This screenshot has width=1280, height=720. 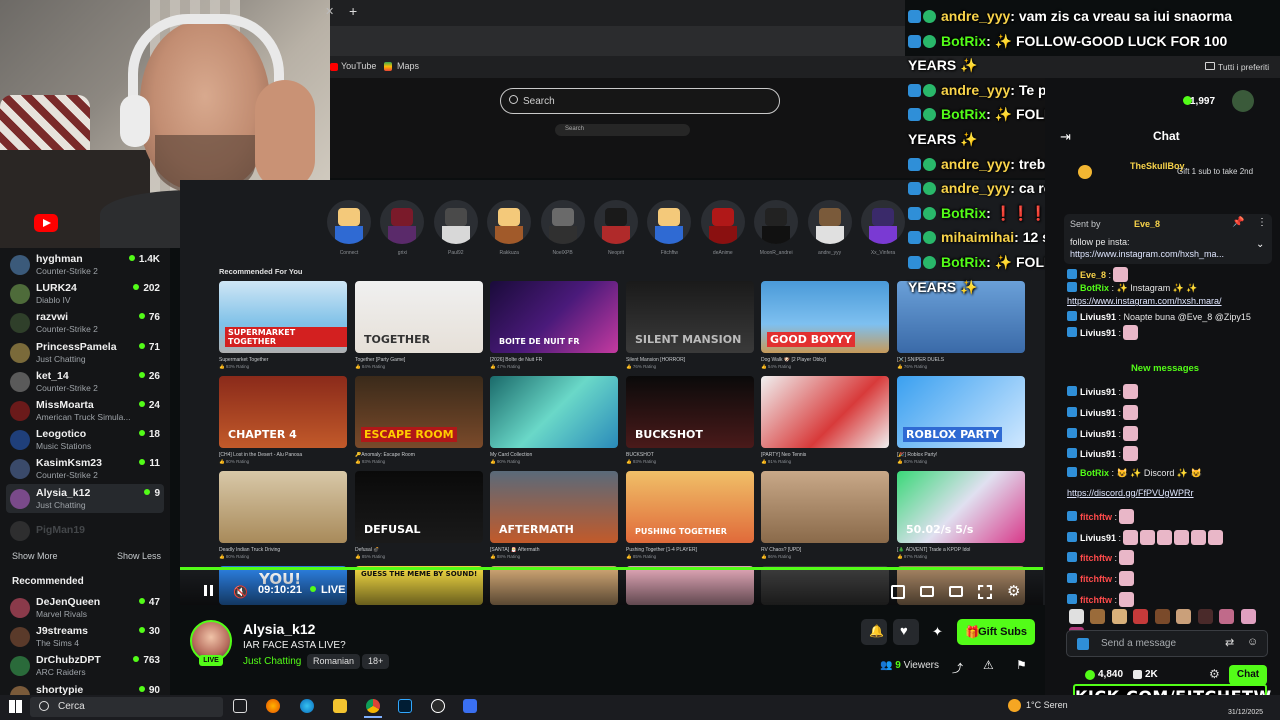 What do you see at coordinates (376, 661) in the screenshot?
I see `tag-mature: 18+` at bounding box center [376, 661].